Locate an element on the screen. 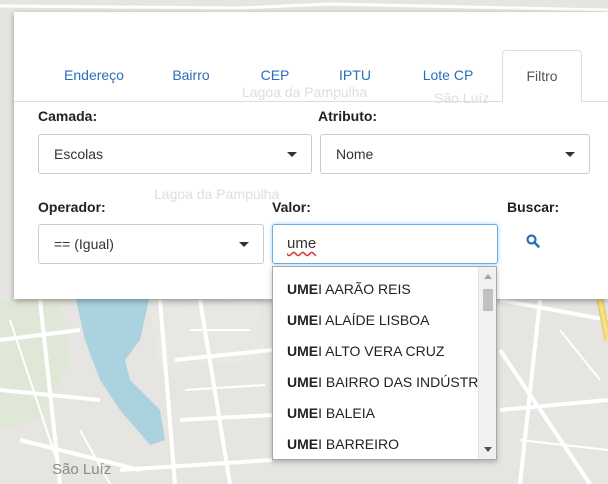 The height and width of the screenshot is (484, 608). operador-select-value: == (Igual) is located at coordinates (84, 244).